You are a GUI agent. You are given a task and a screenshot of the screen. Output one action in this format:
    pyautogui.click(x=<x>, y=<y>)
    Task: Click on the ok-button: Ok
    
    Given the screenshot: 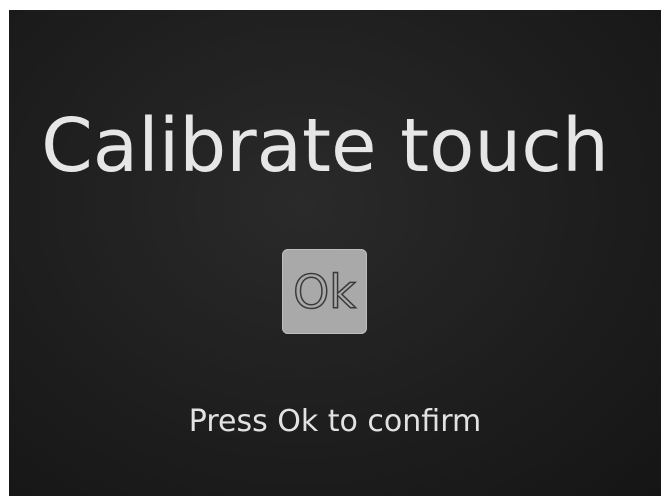 What is the action you would take?
    pyautogui.click(x=324, y=291)
    